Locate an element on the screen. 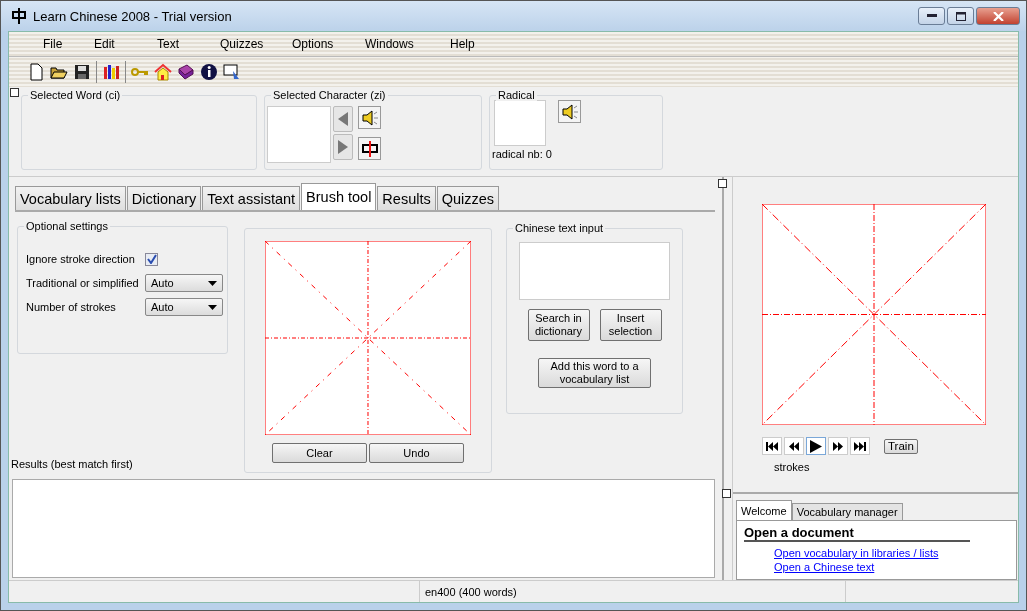 Image resolution: width=1027 pixels, height=611 pixels. skip-to-end-icon is located at coordinates (860, 446).